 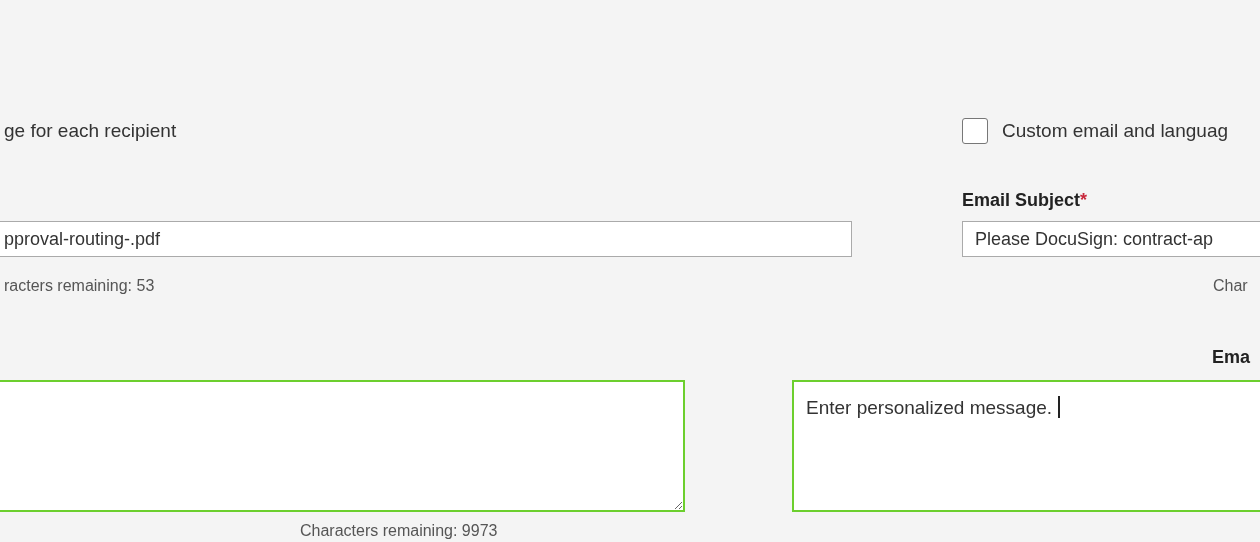 I want to click on document-name-field: pproval-routing-.pdf, so click(x=426, y=239).